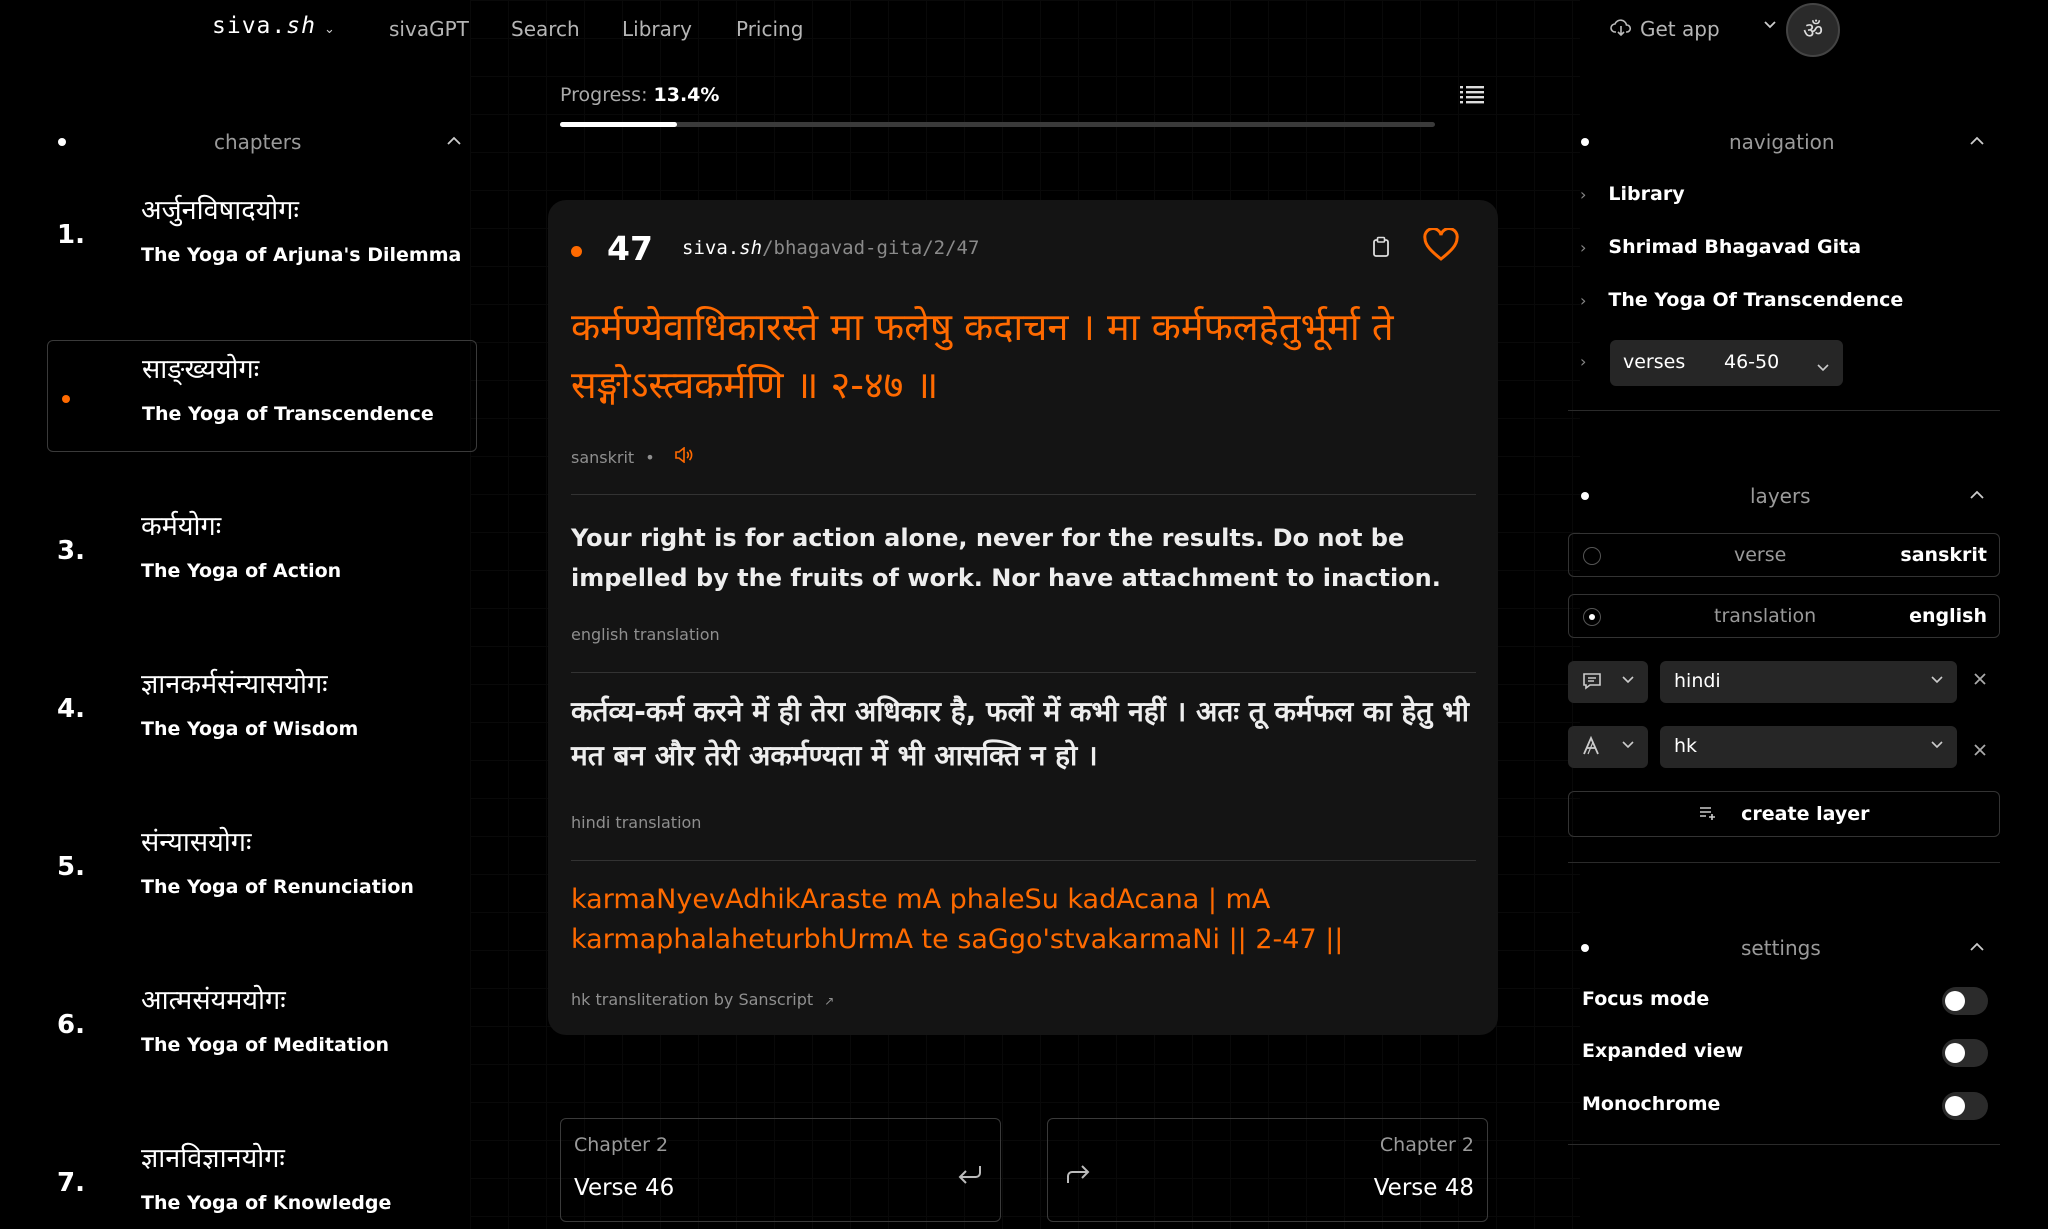 This screenshot has width=2048, height=1229. I want to click on sanskrit-label-row: sanskrit •, so click(632, 456).